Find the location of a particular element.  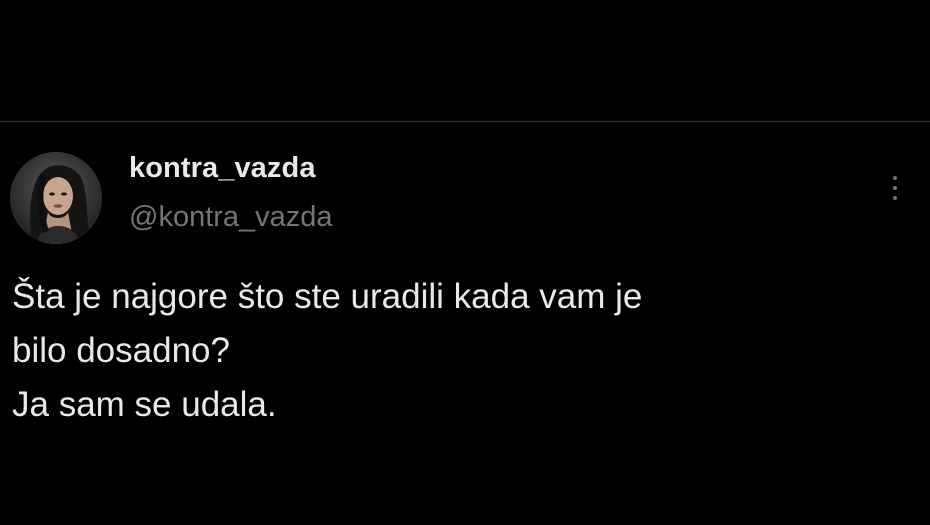

profile-photo-icon is located at coordinates (56, 198).